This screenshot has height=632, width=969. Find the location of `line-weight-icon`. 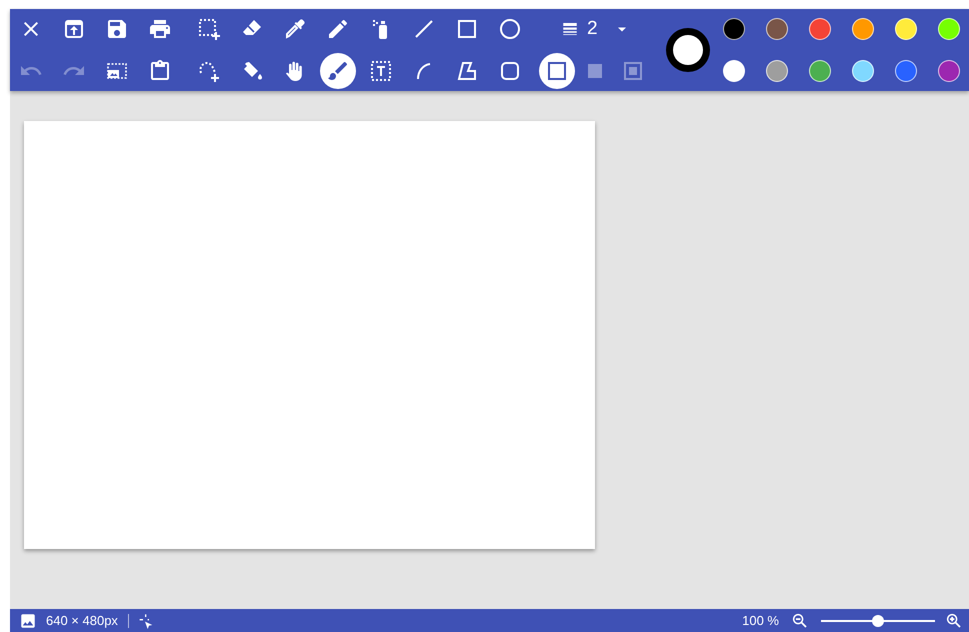

line-weight-icon is located at coordinates (570, 29).